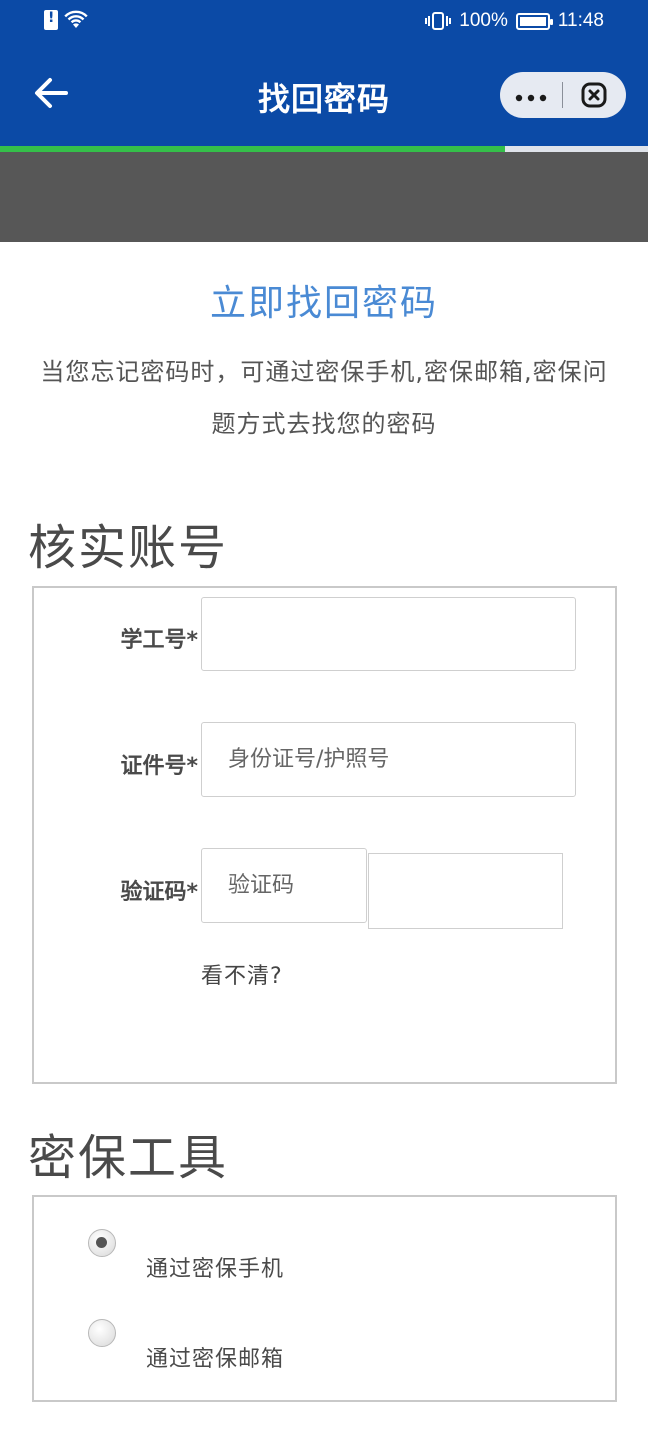  I want to click on close-button, so click(594, 95).